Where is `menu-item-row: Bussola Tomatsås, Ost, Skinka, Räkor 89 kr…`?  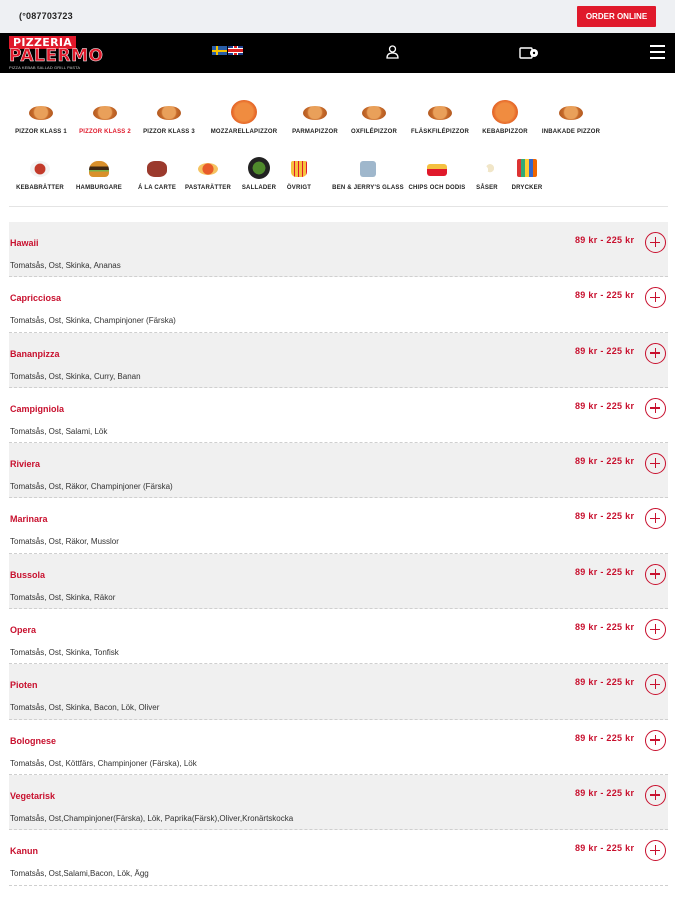
menu-item-row: Bussola Tomatsås, Ost, Skinka, Räkor 89 kr… is located at coordinates (338, 581).